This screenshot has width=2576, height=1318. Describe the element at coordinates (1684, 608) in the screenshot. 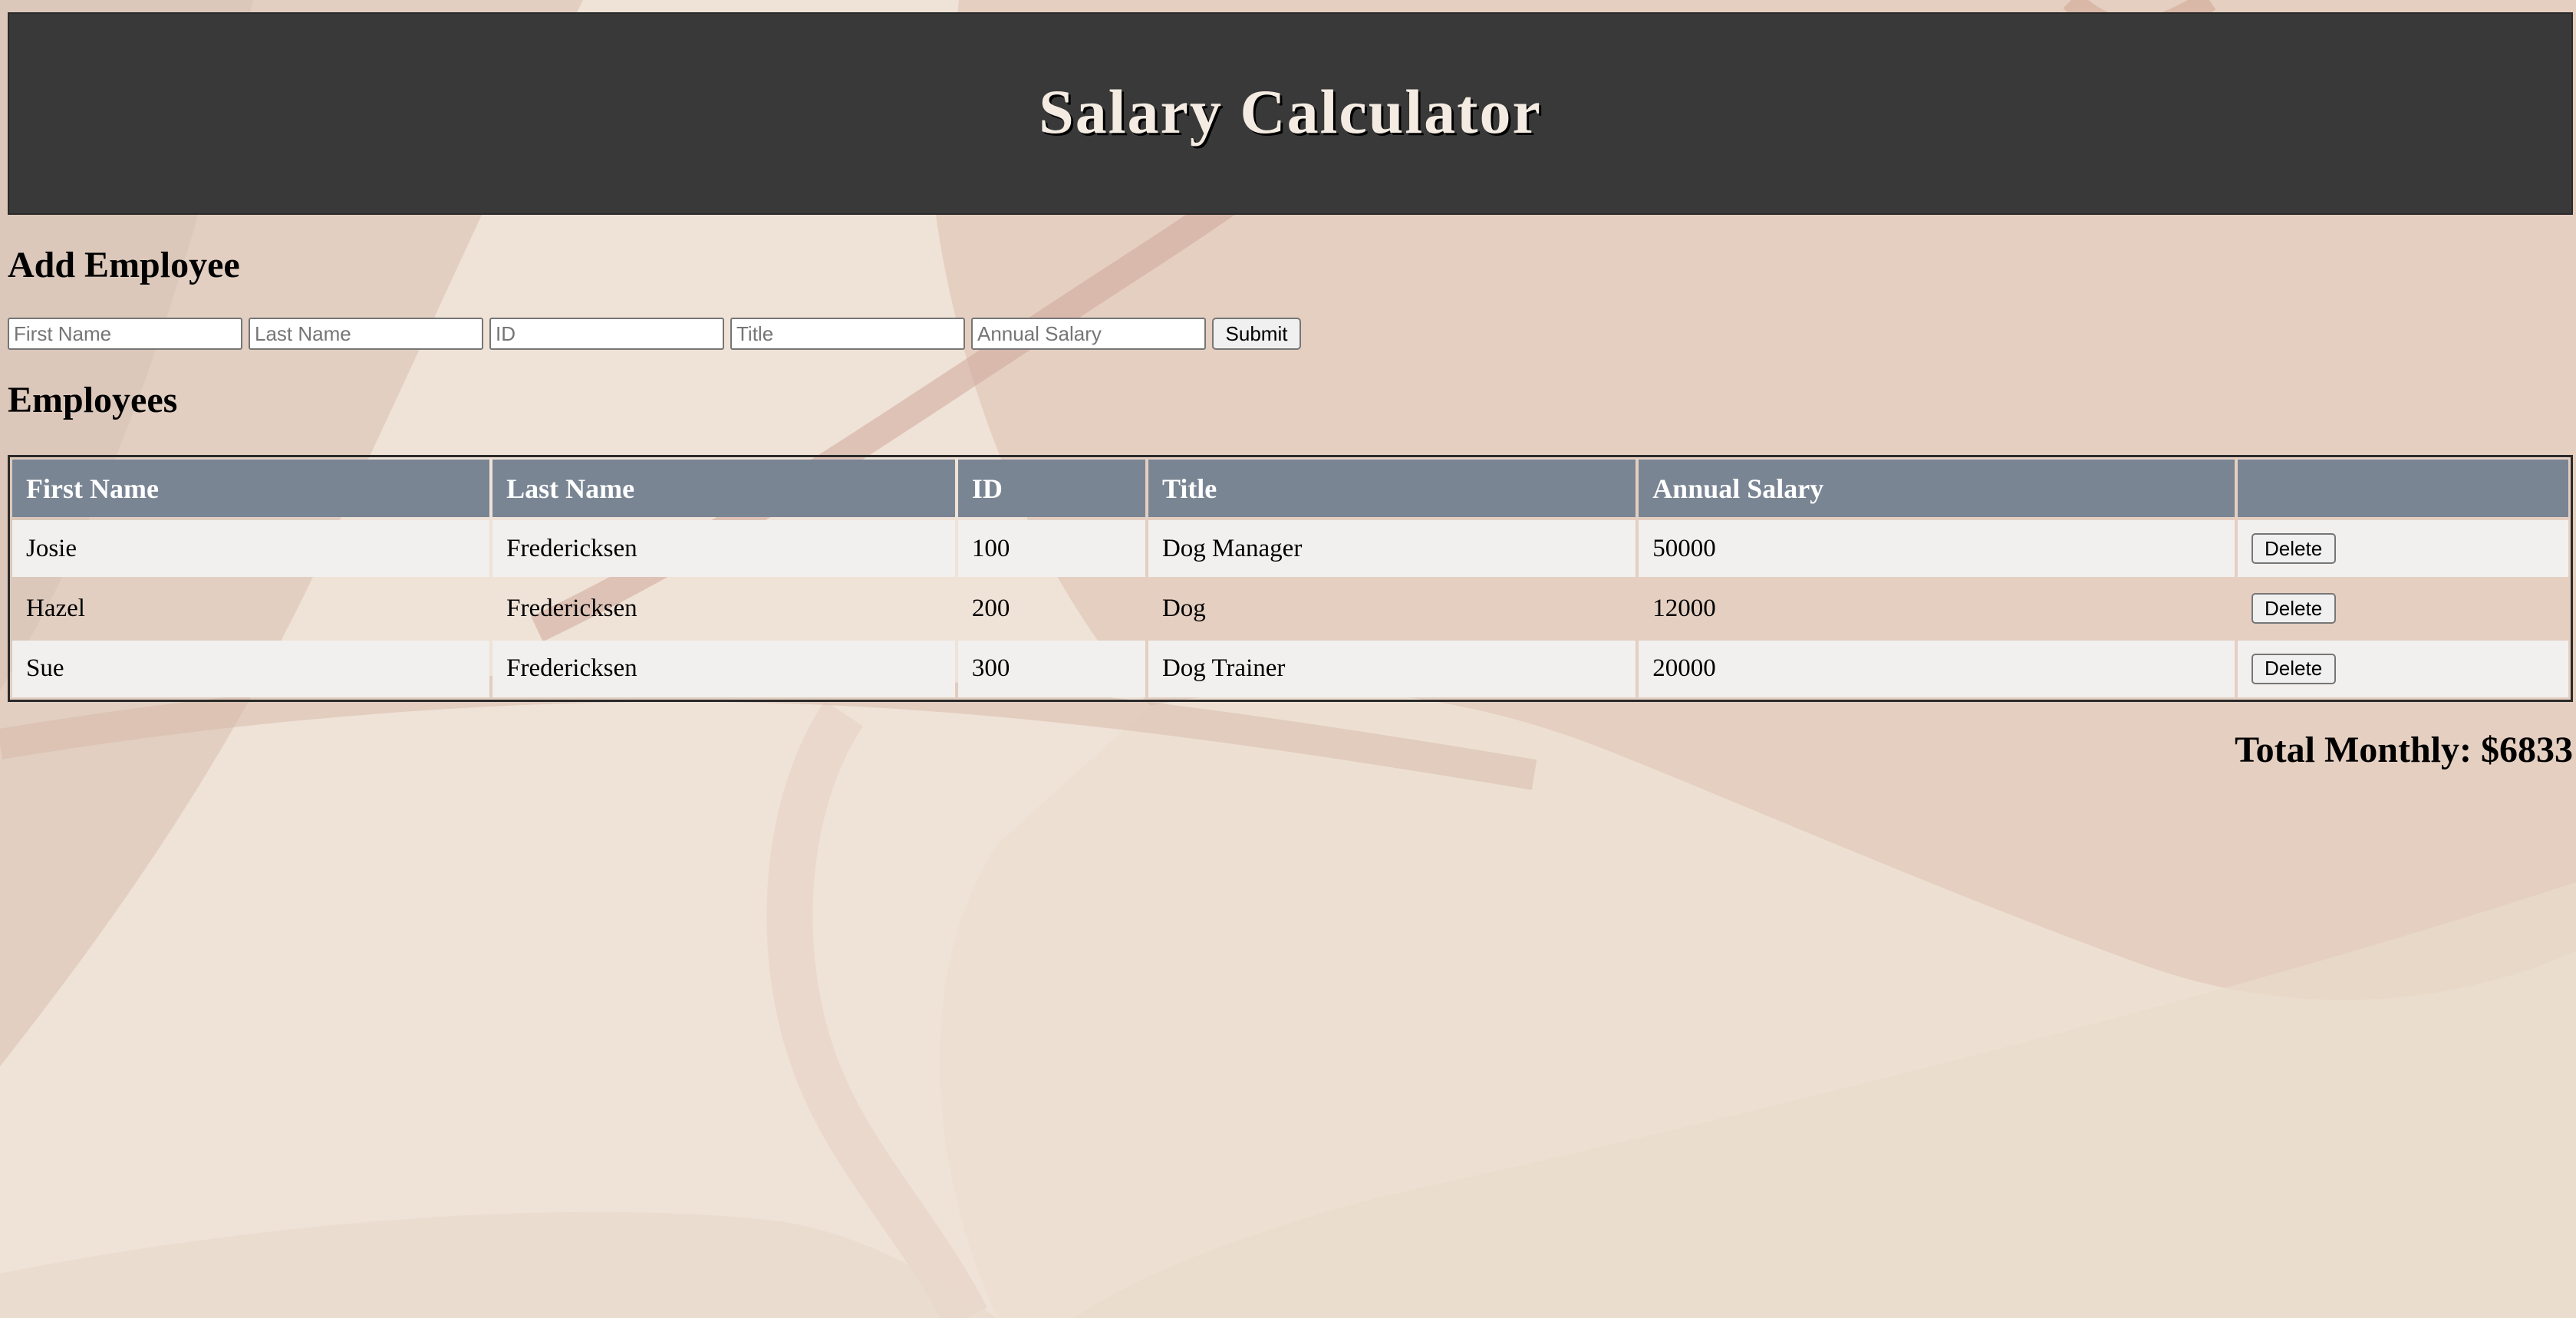

I see `cell-annual-salary: 12000` at that location.